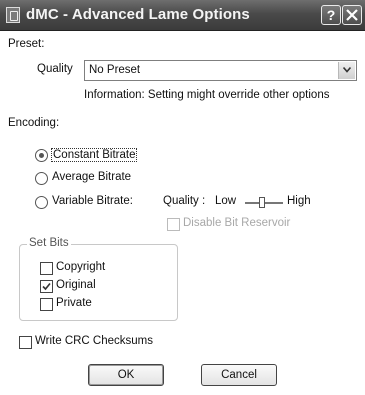 Image resolution: width=365 pixels, height=395 pixels. Describe the element at coordinates (25, 342) in the screenshot. I see `write-crc-checkbox` at that location.